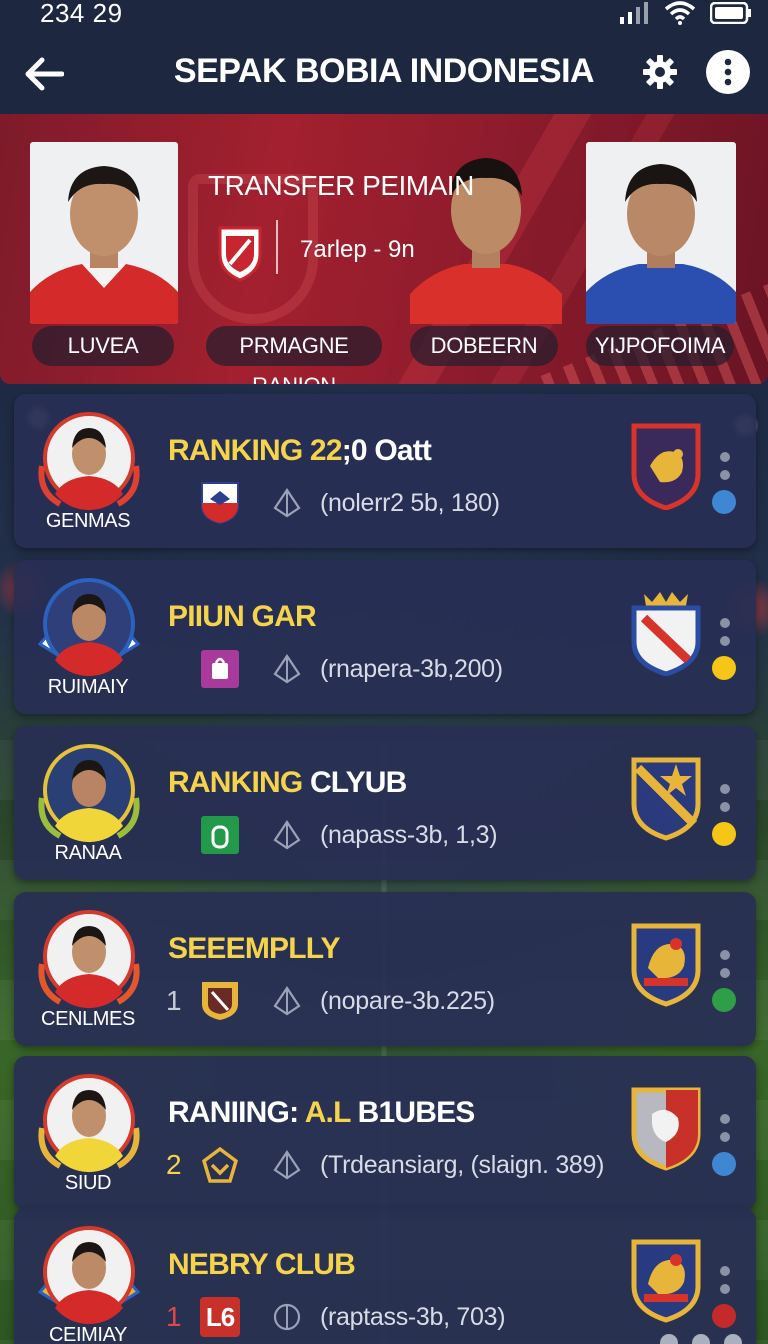 The height and width of the screenshot is (1344, 768). I want to click on wifi-icon, so click(680, 13).